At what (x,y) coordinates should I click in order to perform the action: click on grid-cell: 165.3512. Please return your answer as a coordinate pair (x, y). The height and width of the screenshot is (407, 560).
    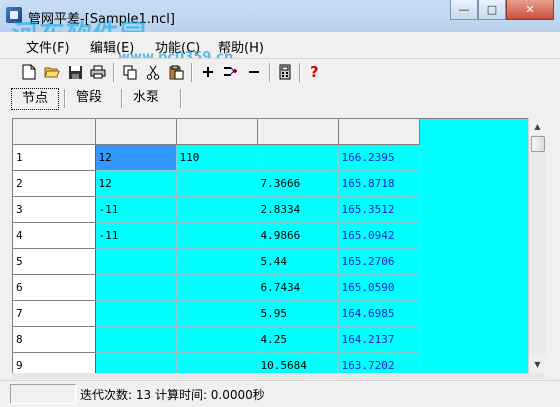
    Looking at the image, I should click on (379, 209).